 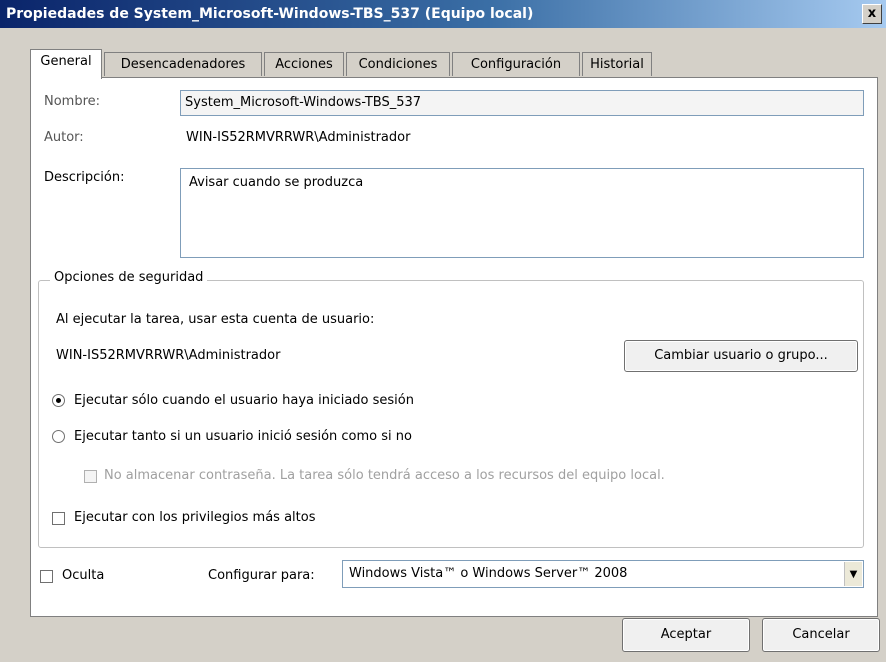 I want to click on tab-historial: Historial, so click(x=617, y=64).